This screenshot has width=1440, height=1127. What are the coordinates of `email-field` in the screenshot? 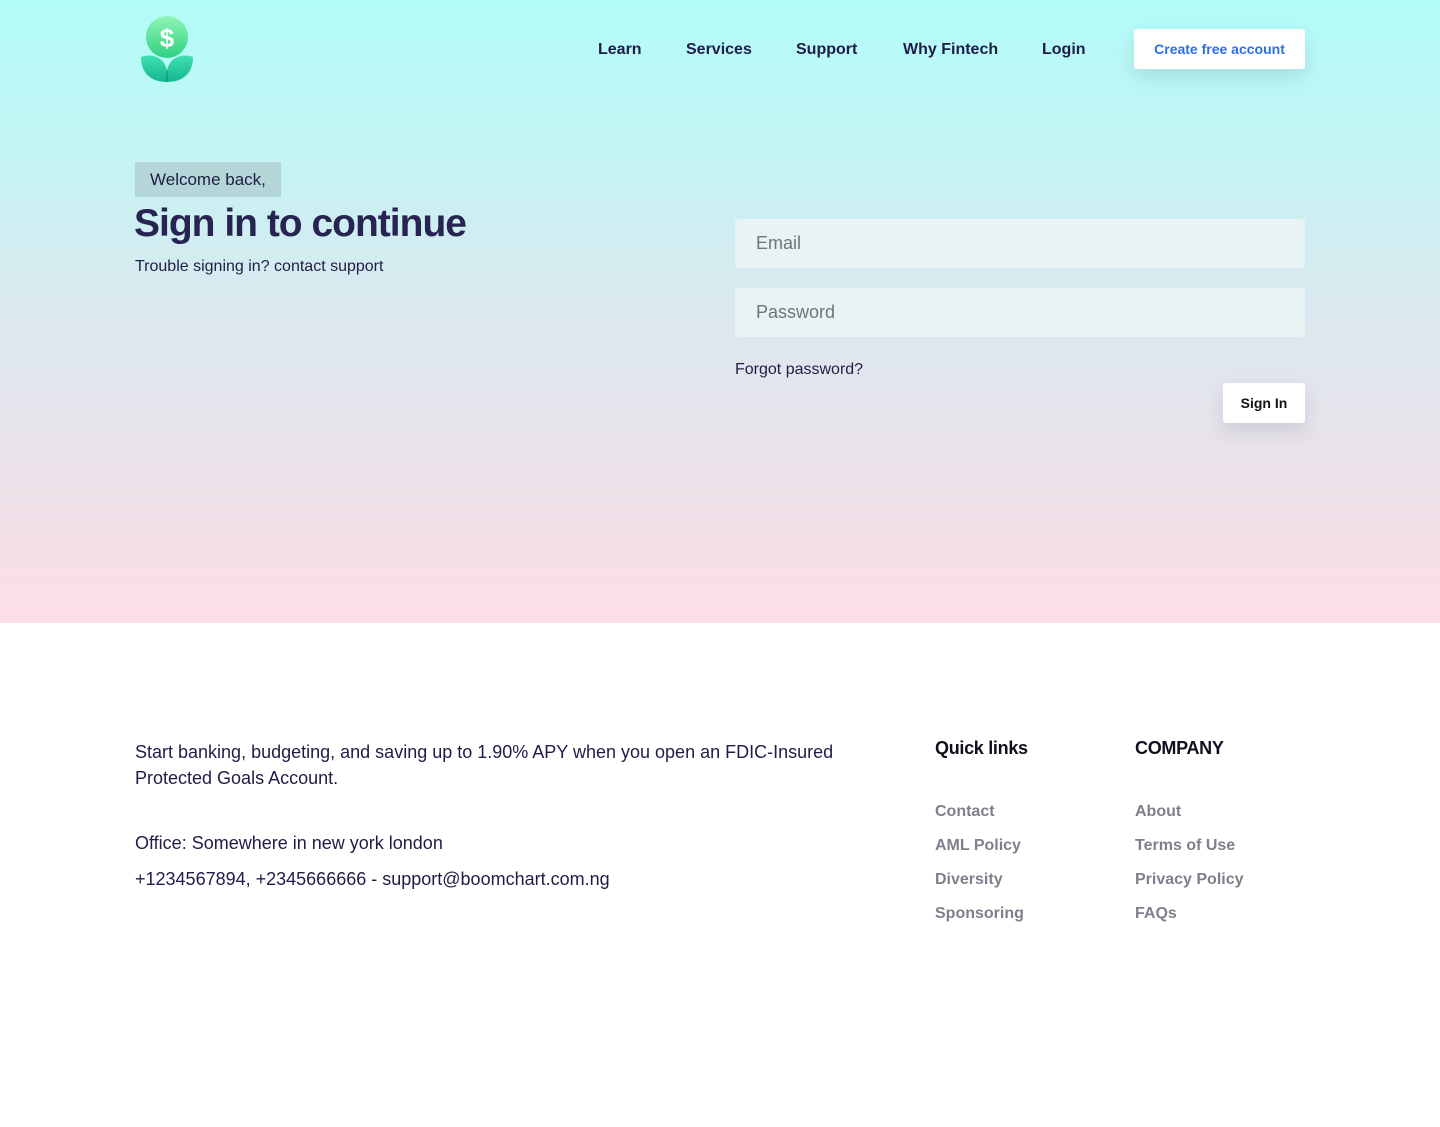 It's located at (1020, 243).